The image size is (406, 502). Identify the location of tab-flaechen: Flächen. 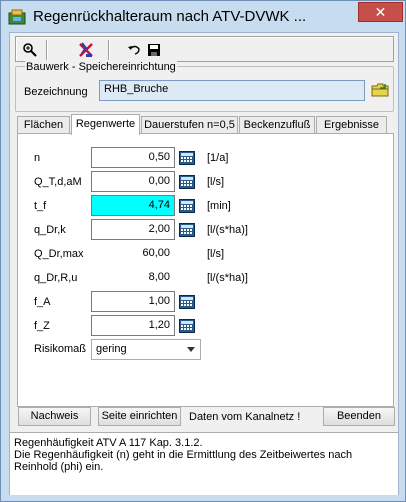
(43, 125).